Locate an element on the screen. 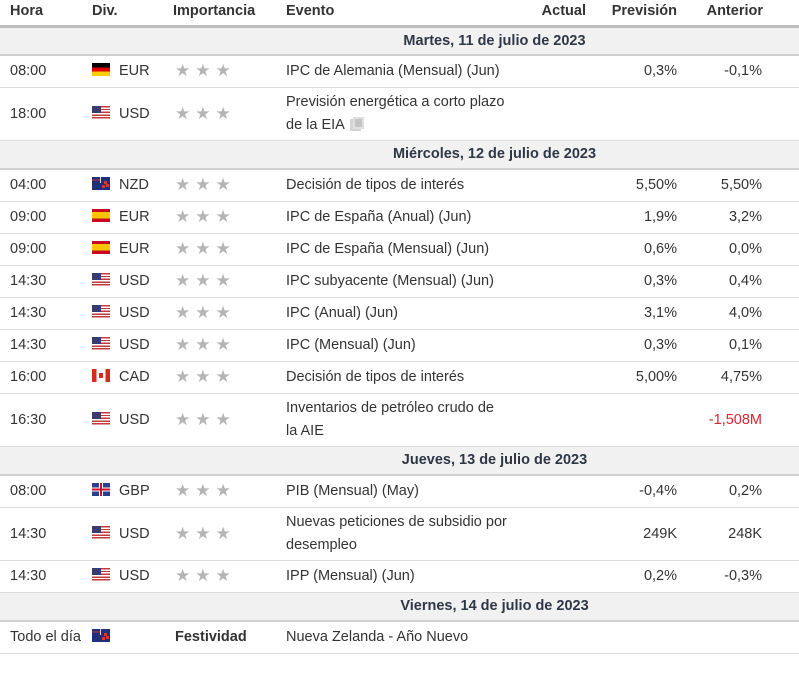 Image resolution: width=799 pixels, height=676 pixels. table-row: 14:30 USD ★ ★ ★ IPC (Anual) (Jun) 3,1% 4,0% is located at coordinates (399, 313).